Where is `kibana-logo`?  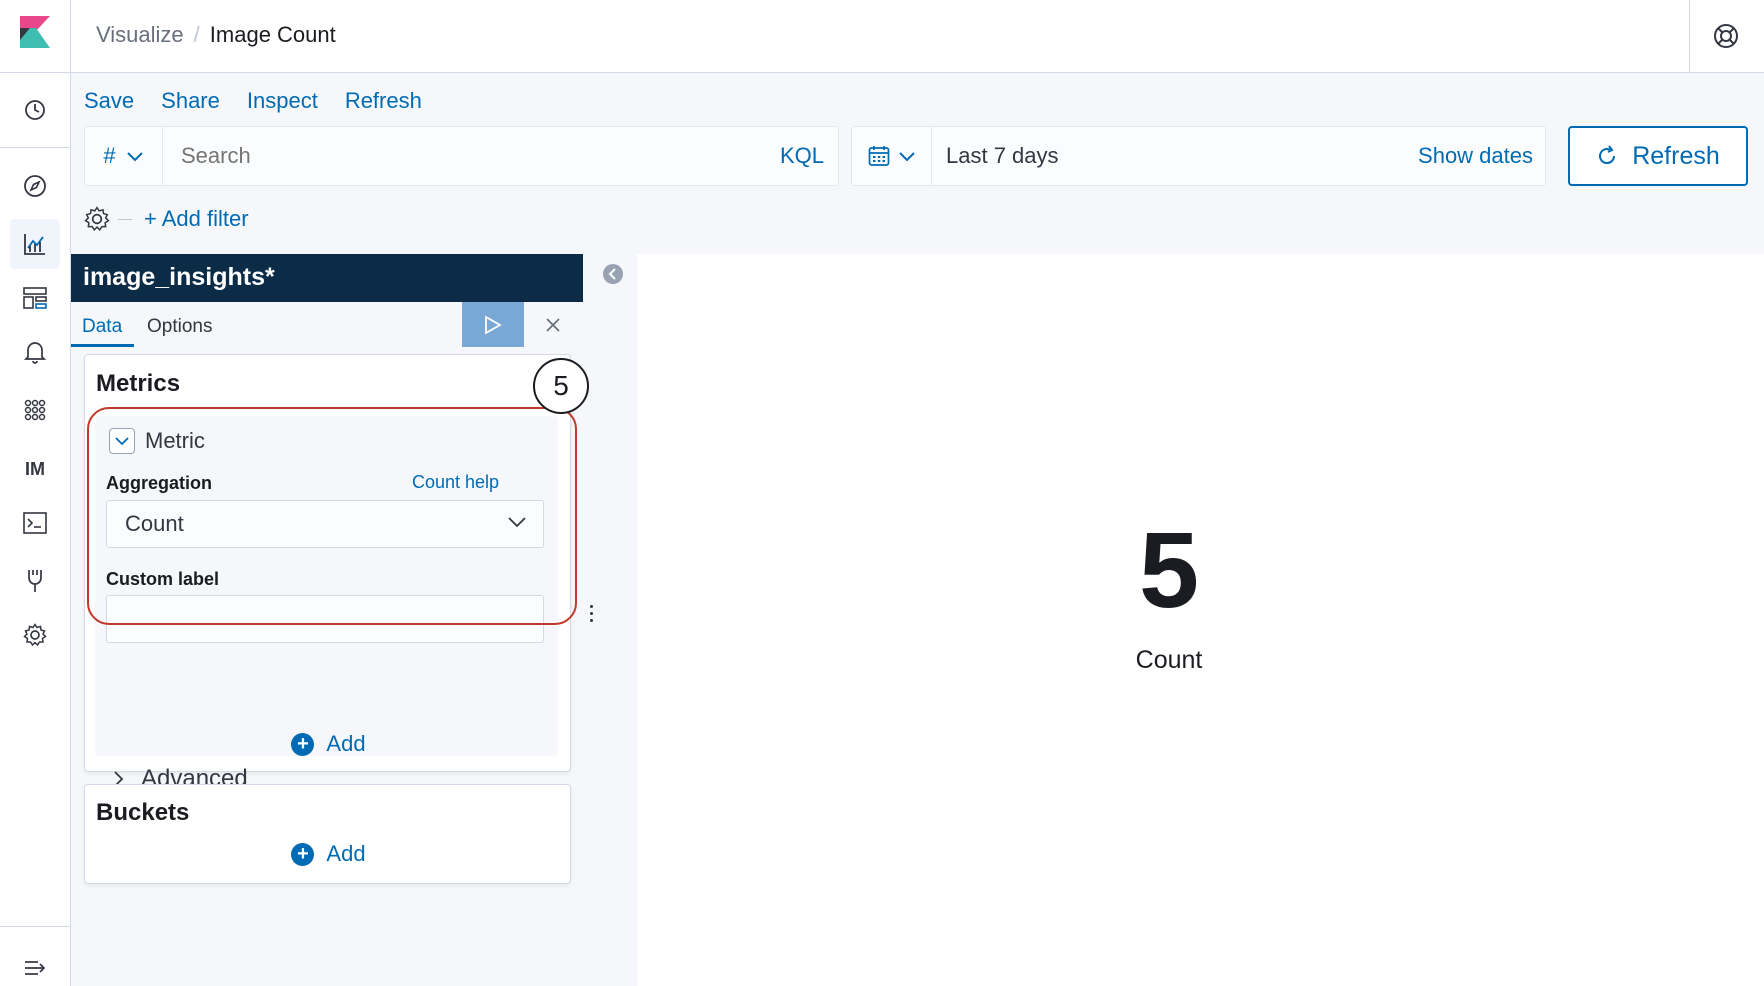
kibana-logo is located at coordinates (35, 36).